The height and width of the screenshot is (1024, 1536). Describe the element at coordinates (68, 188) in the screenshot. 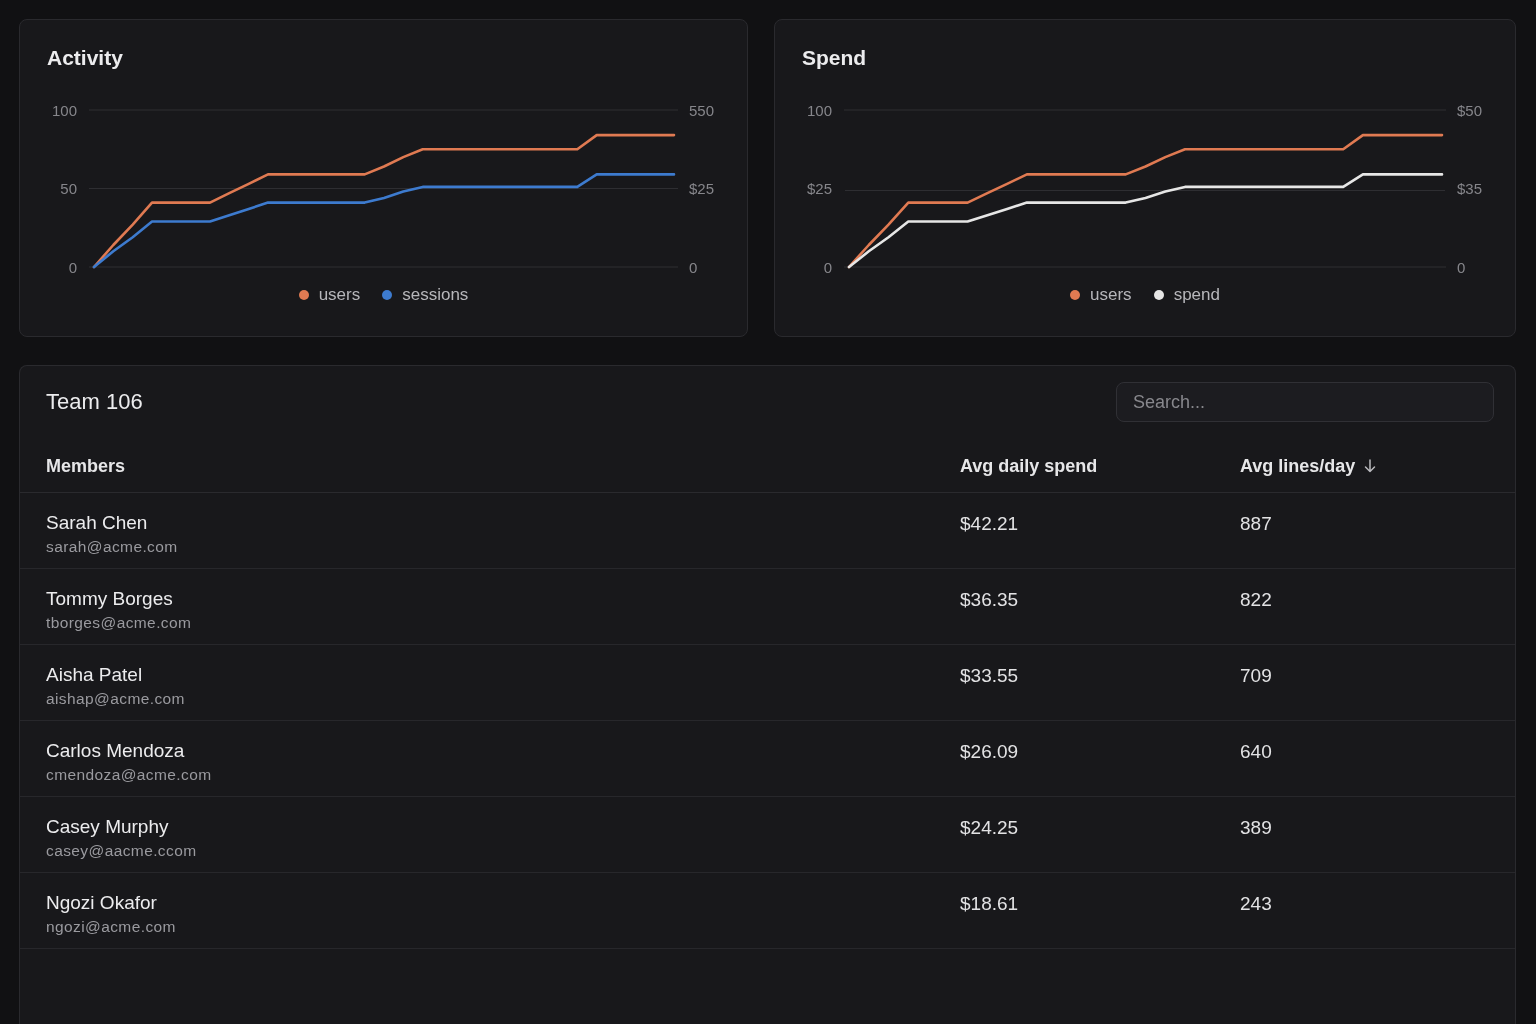

I see `axis-label: 50` at that location.